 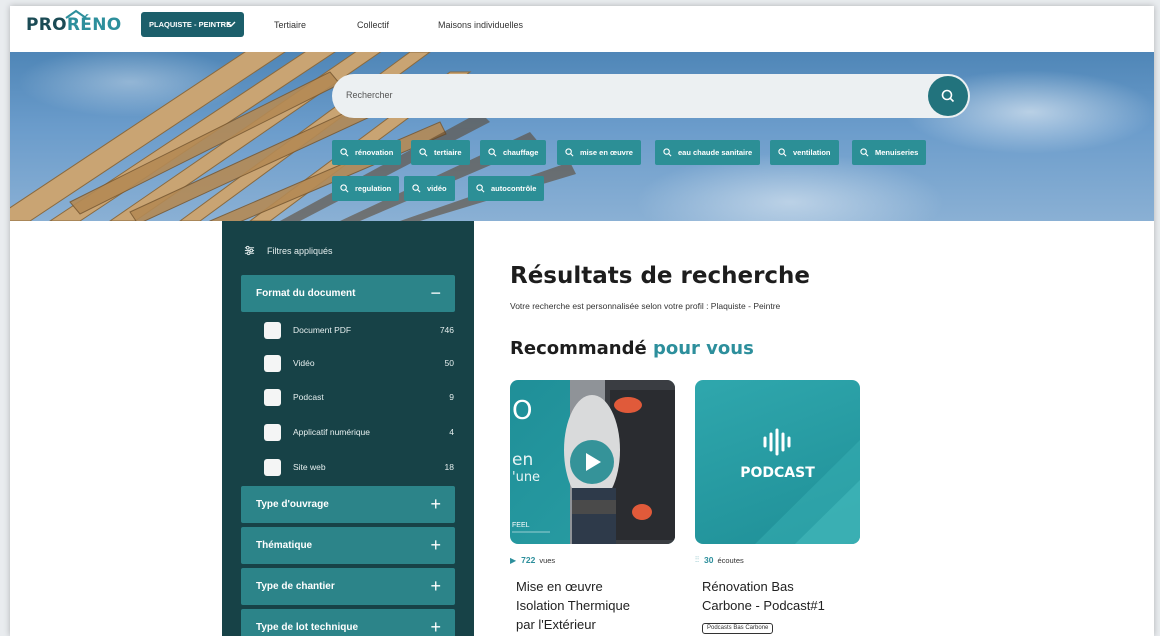 I want to click on overlay-brand: FEEL, so click(x=521, y=525).